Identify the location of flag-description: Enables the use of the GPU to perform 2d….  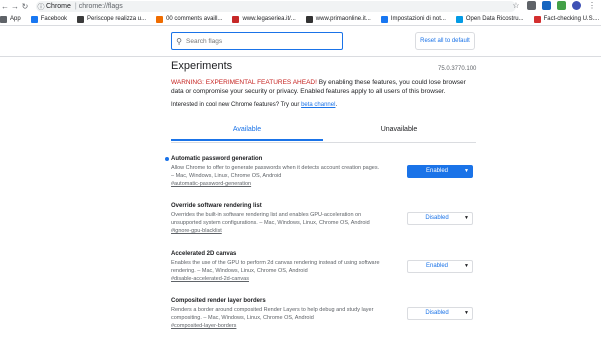
(275, 267).